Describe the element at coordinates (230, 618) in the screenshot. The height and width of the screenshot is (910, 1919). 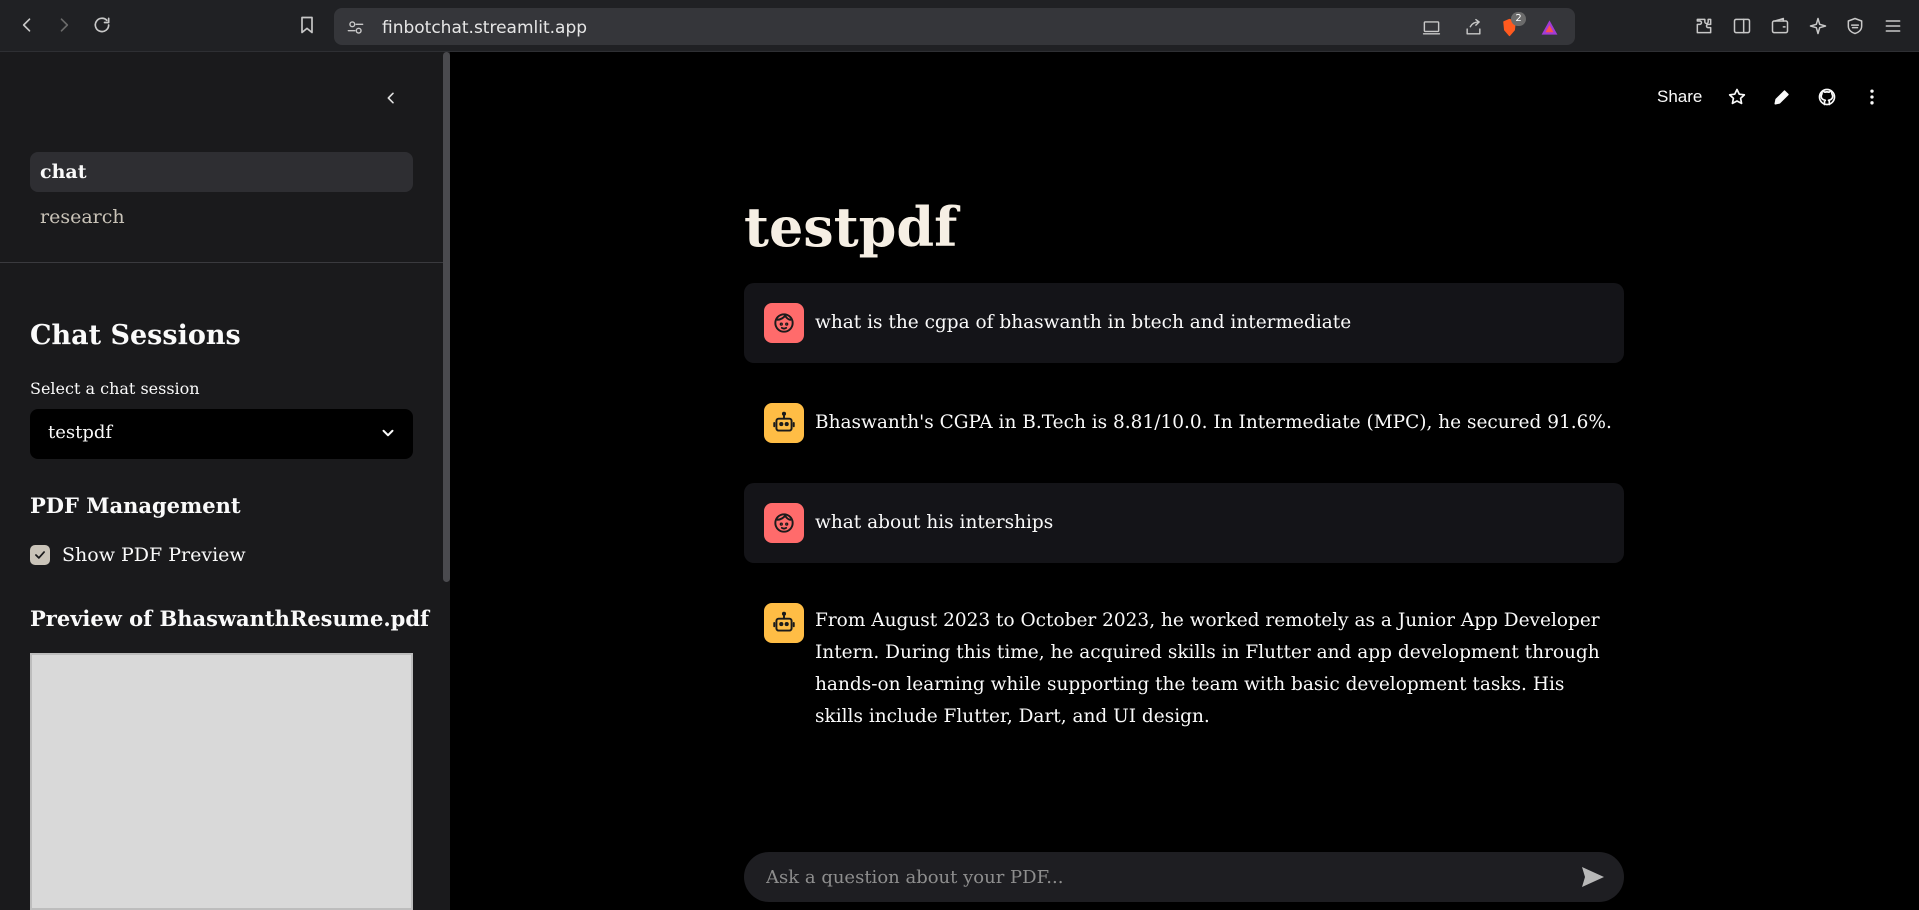
I see `preview-heading: Preview of BhaswanthResume.pdf` at that location.